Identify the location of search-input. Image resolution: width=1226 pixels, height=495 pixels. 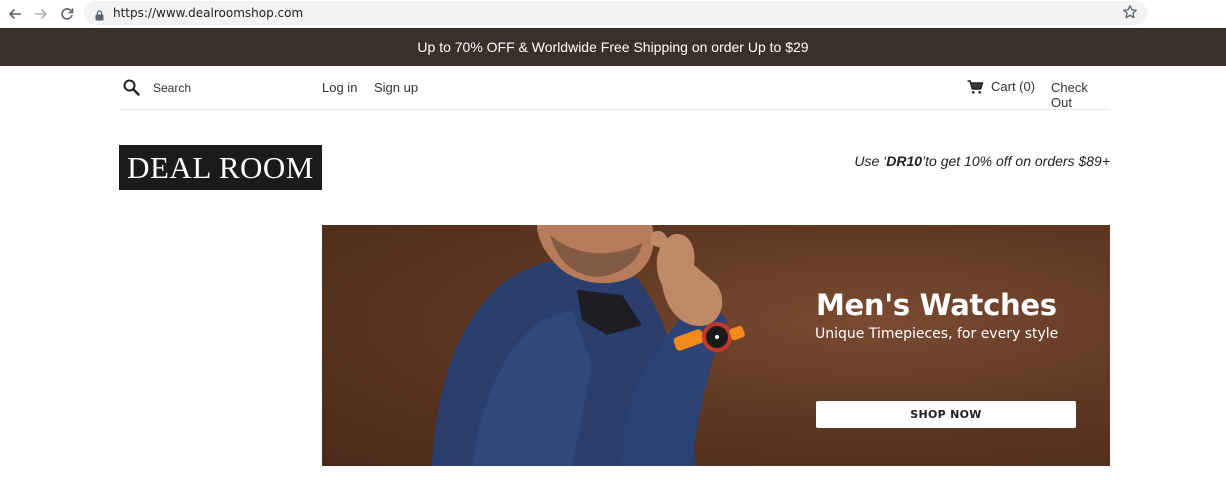
(223, 88).